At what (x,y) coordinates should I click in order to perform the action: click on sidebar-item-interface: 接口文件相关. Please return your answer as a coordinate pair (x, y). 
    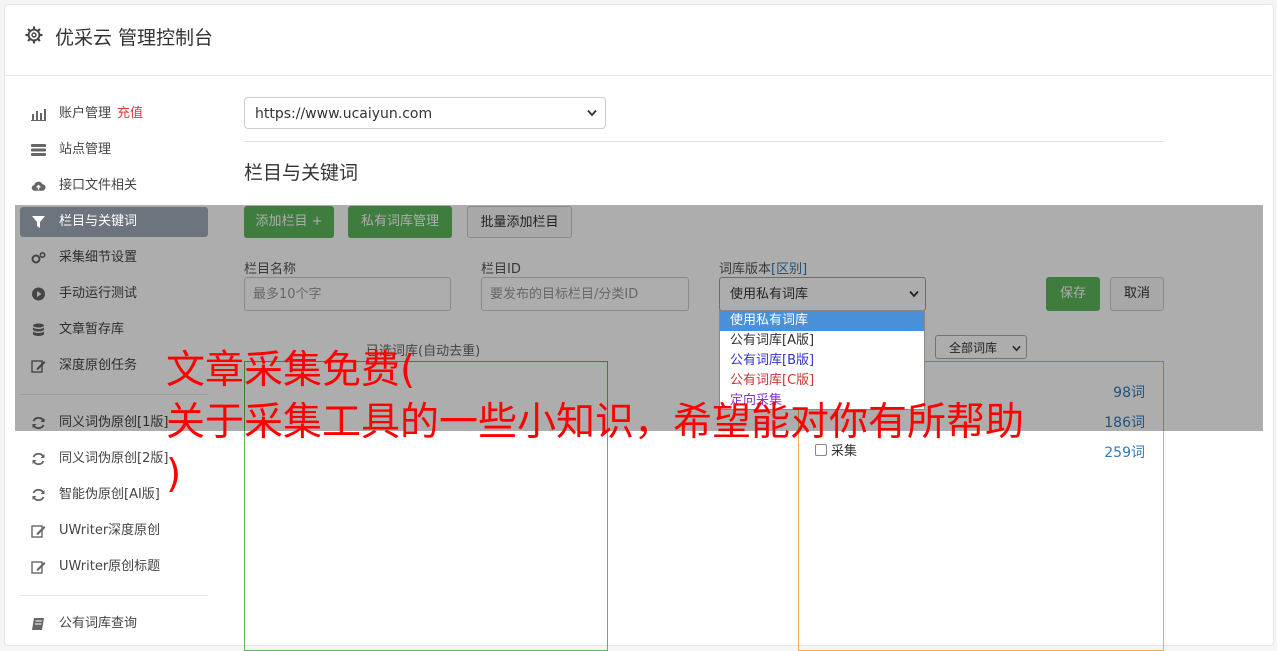
    Looking at the image, I should click on (114, 186).